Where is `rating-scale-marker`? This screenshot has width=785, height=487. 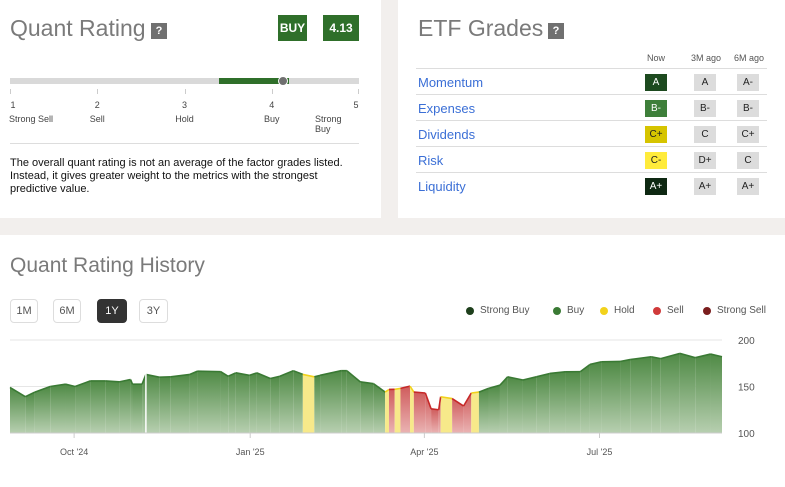
rating-scale-marker is located at coordinates (283, 81).